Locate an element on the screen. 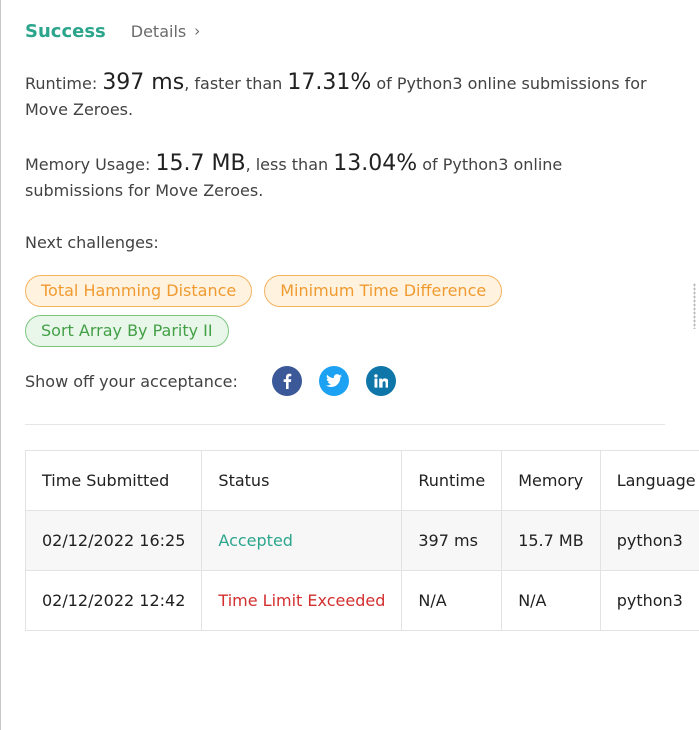 Image resolution: width=699 pixels, height=730 pixels. social-buttons is located at coordinates (342, 381).